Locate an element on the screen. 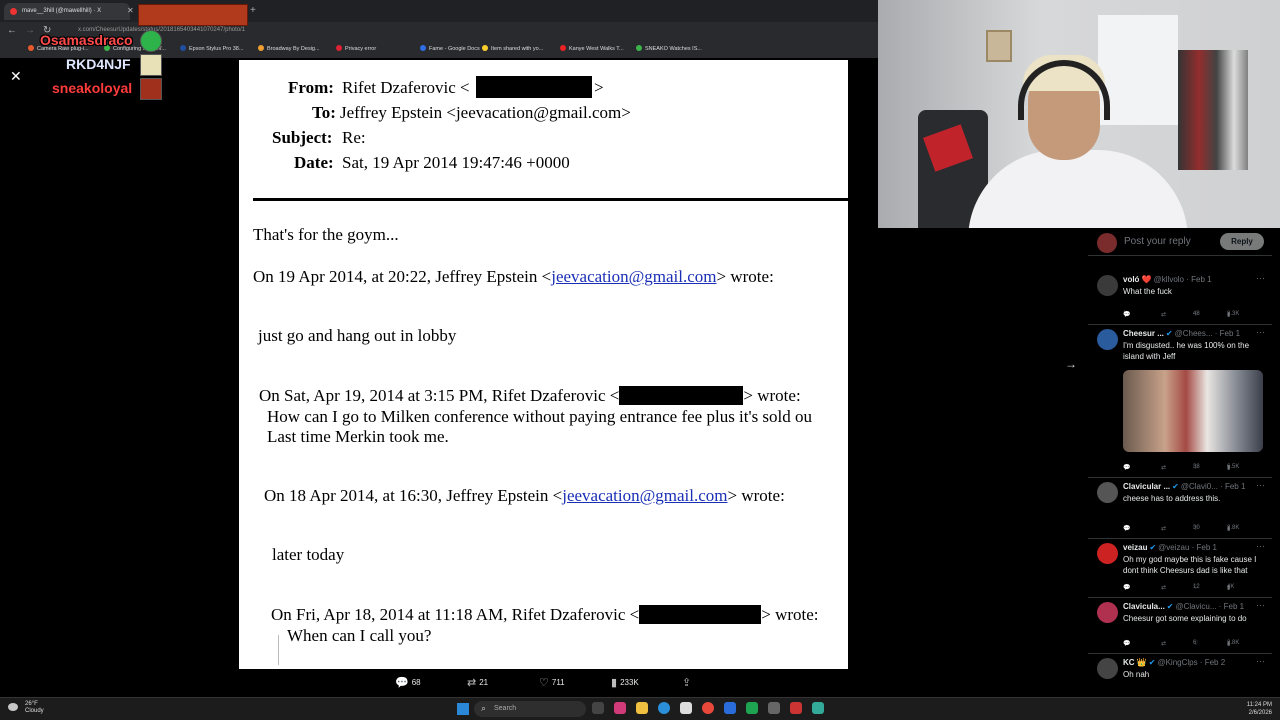 This screenshot has width=1280, height=720. system-clock: 11:24 PM 2/6/2026 is located at coordinates (1255, 709).